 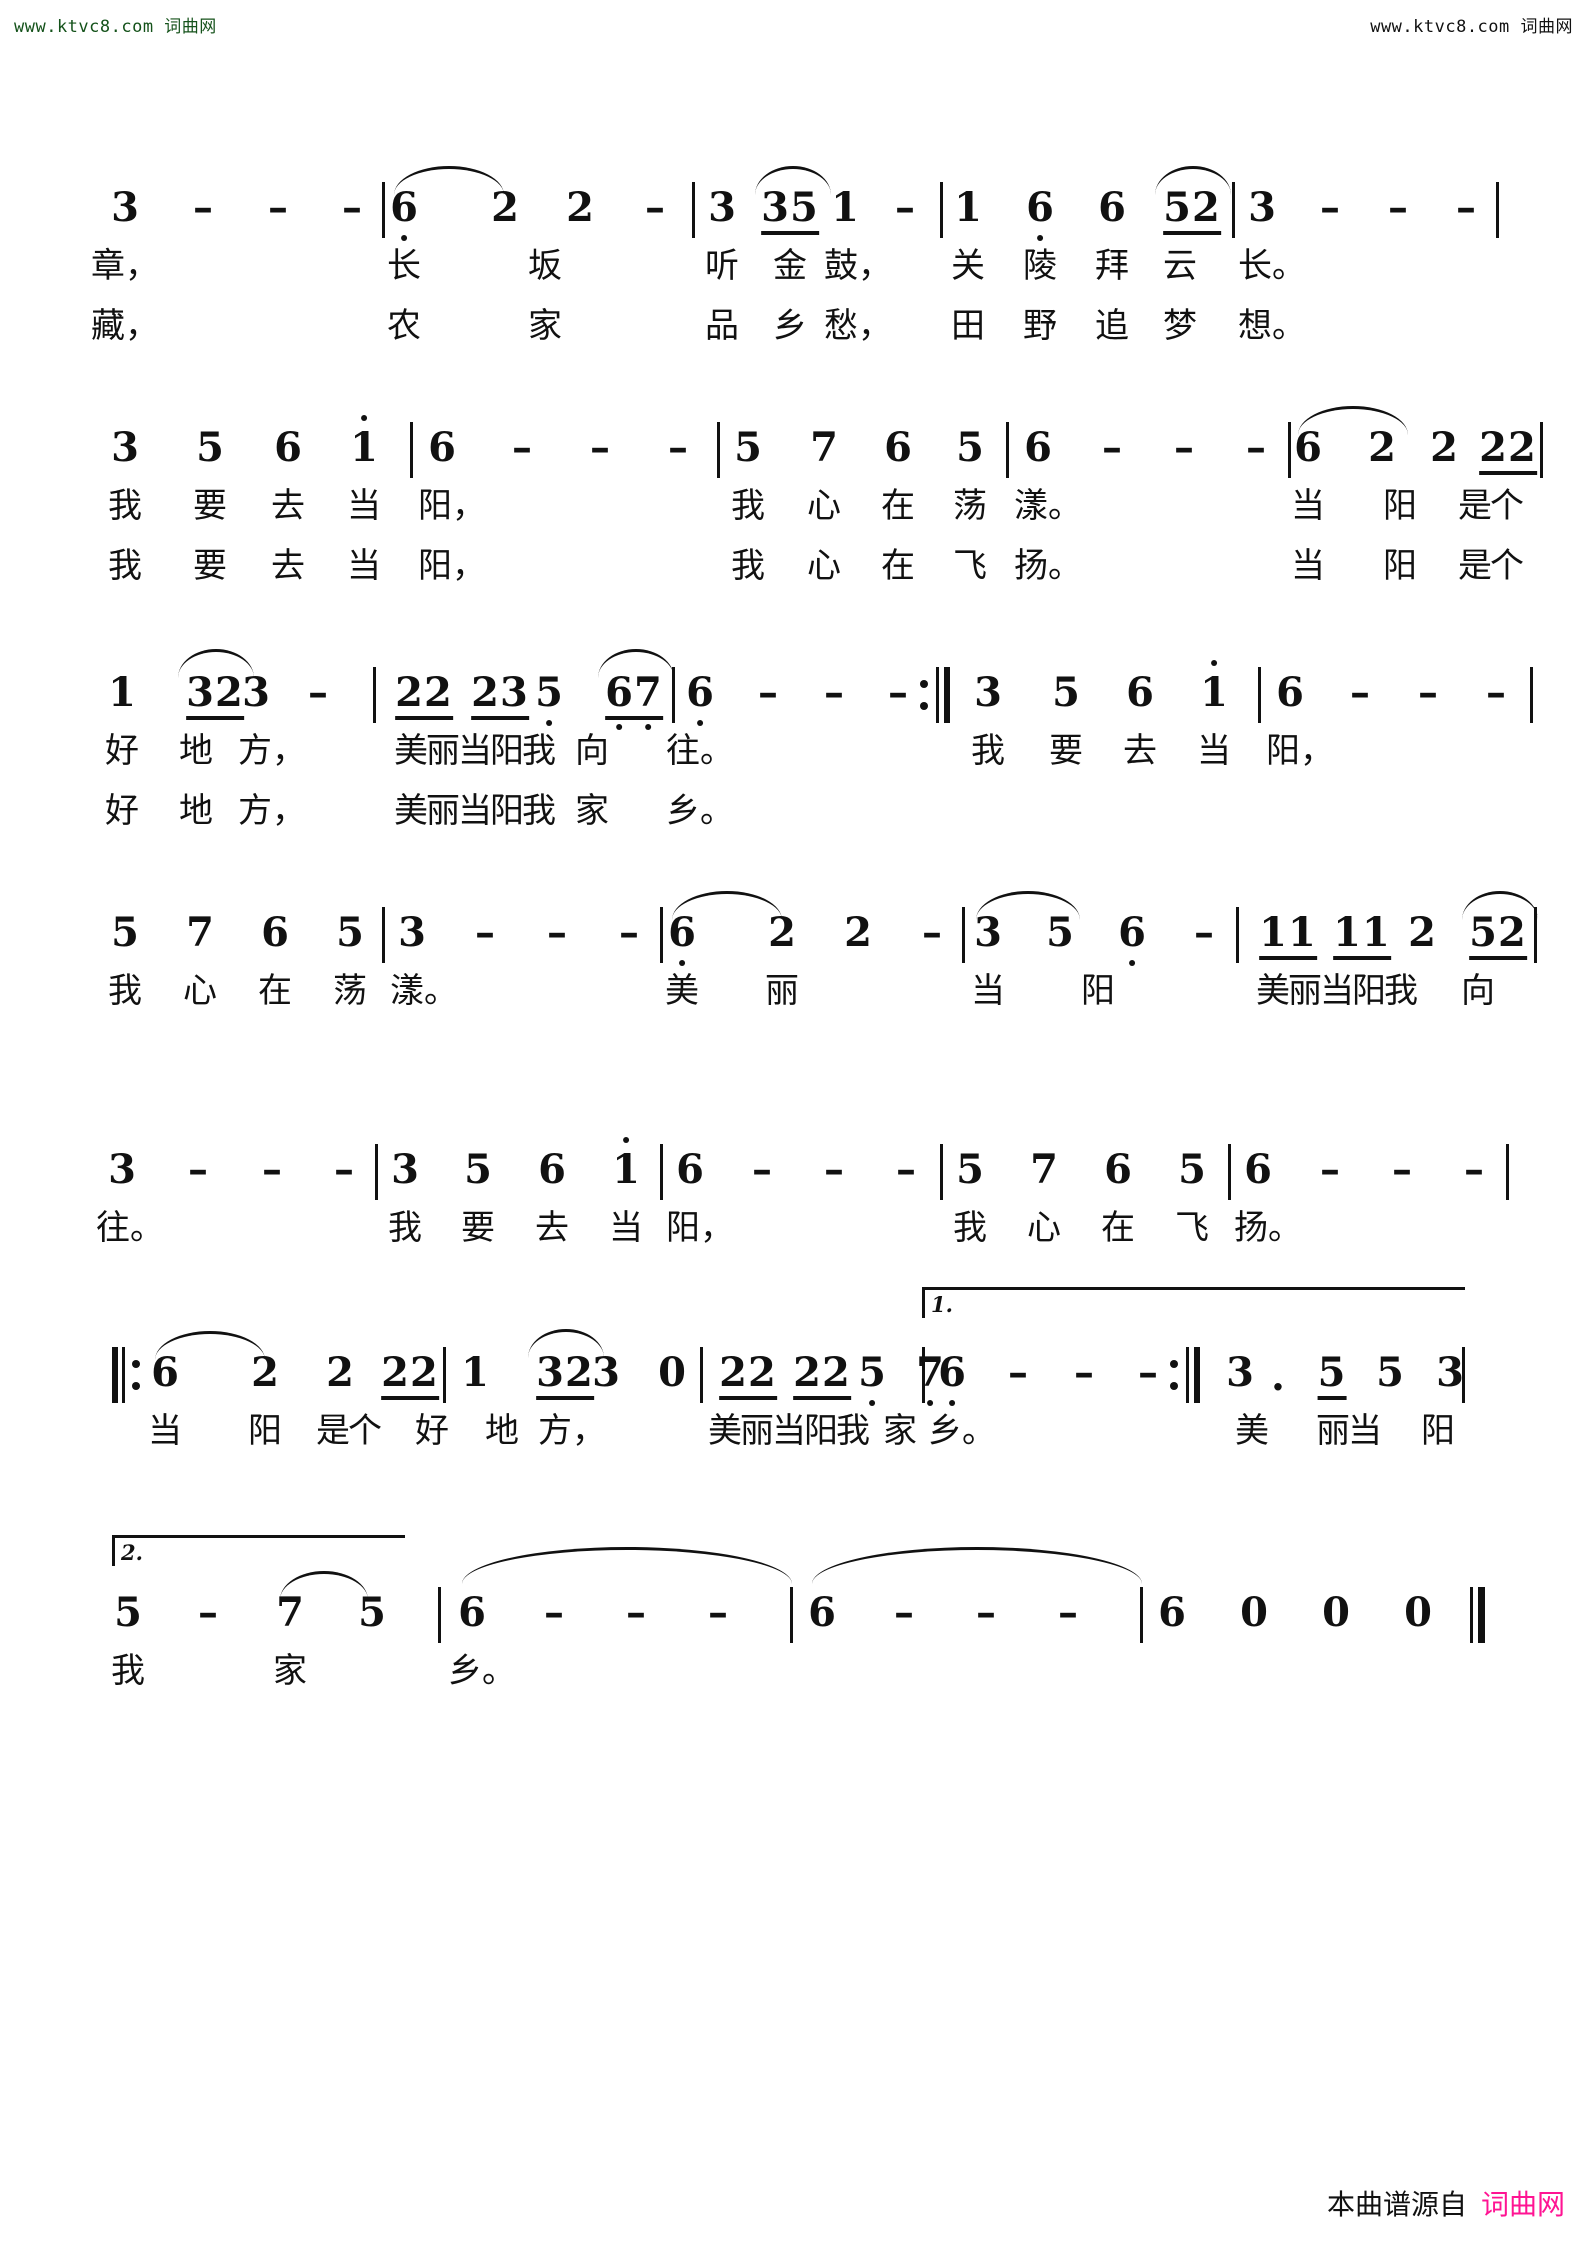 What do you see at coordinates (1140, 751) in the screenshot?
I see `lyric-syllable: 去` at bounding box center [1140, 751].